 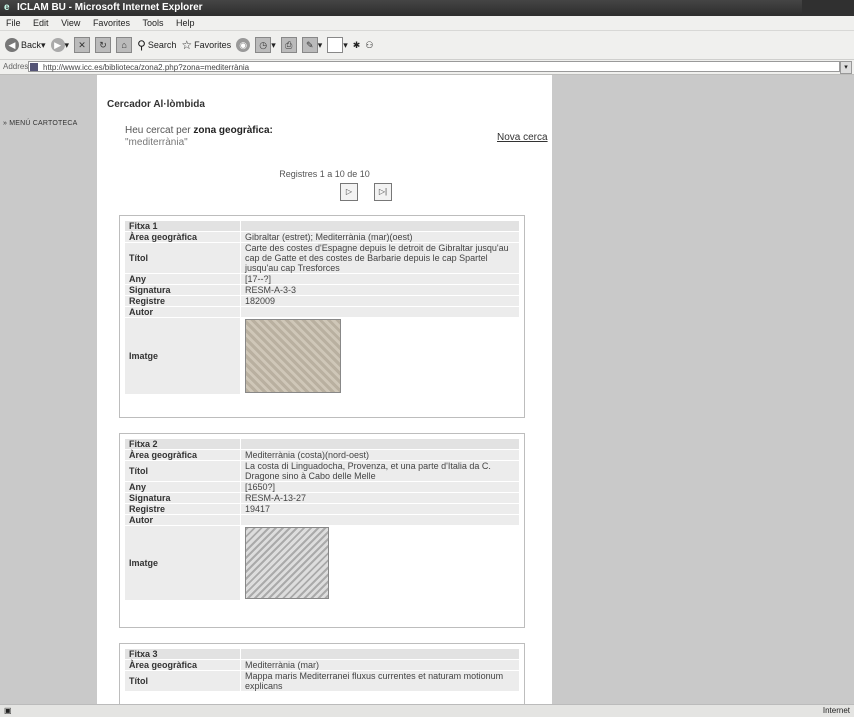 I want to click on messenger-icon: ✱, so click(x=356, y=44).